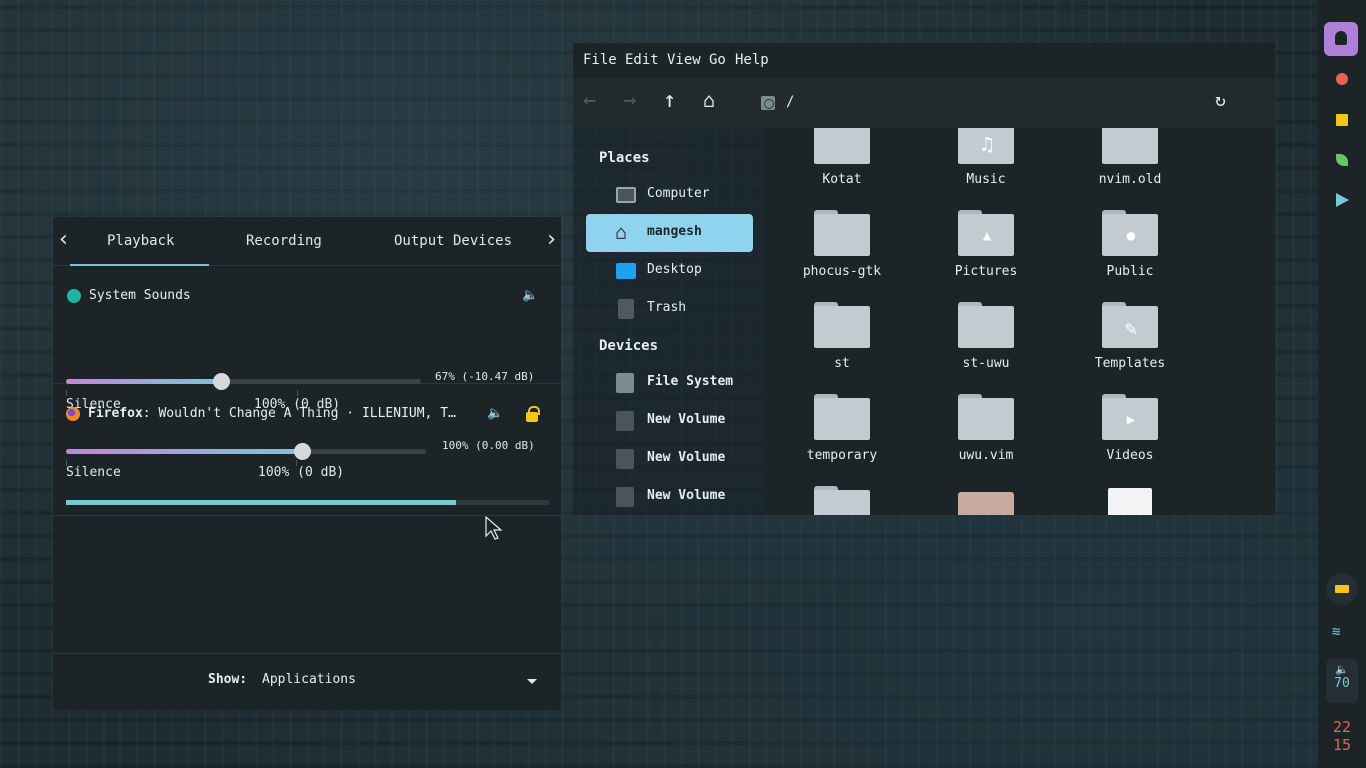  Describe the element at coordinates (1220, 101) in the screenshot. I see `reload-icon: ↻` at that location.